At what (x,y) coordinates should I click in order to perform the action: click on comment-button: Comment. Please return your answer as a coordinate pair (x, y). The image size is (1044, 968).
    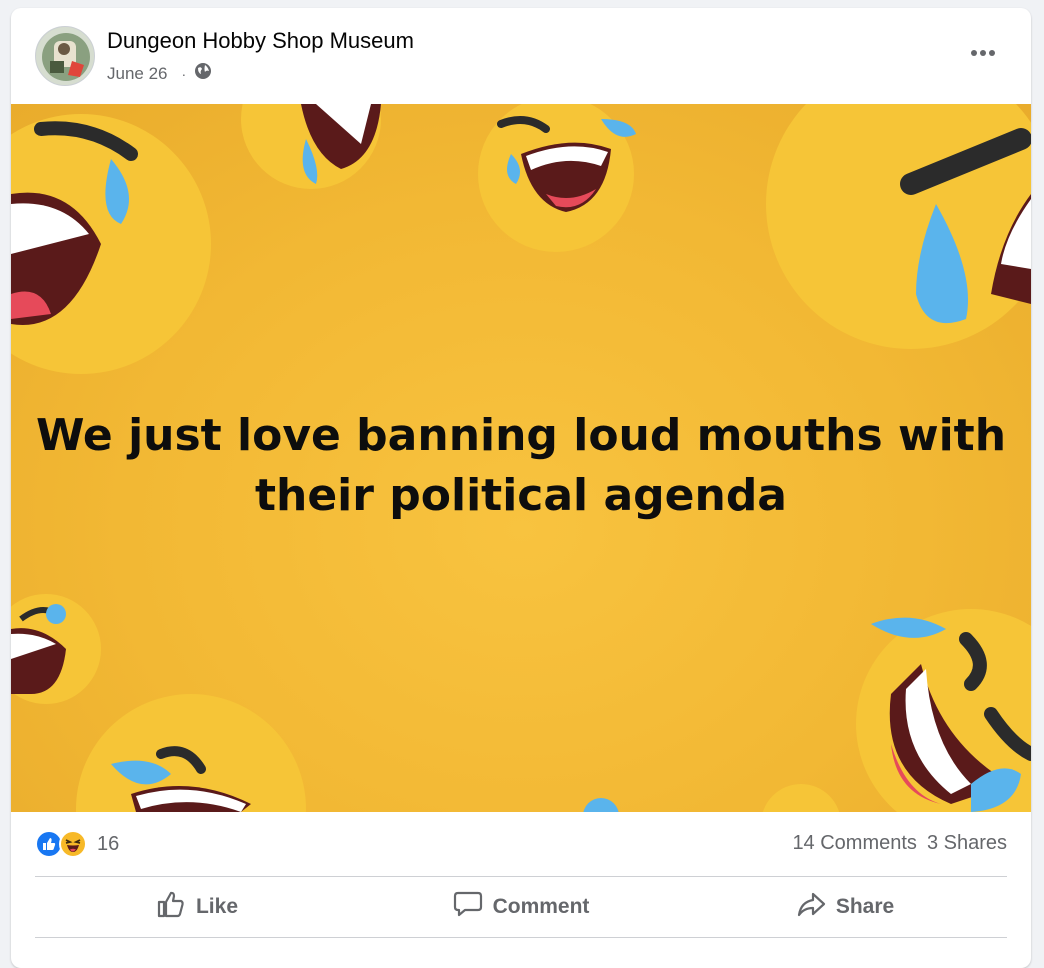
    Looking at the image, I should click on (521, 907).